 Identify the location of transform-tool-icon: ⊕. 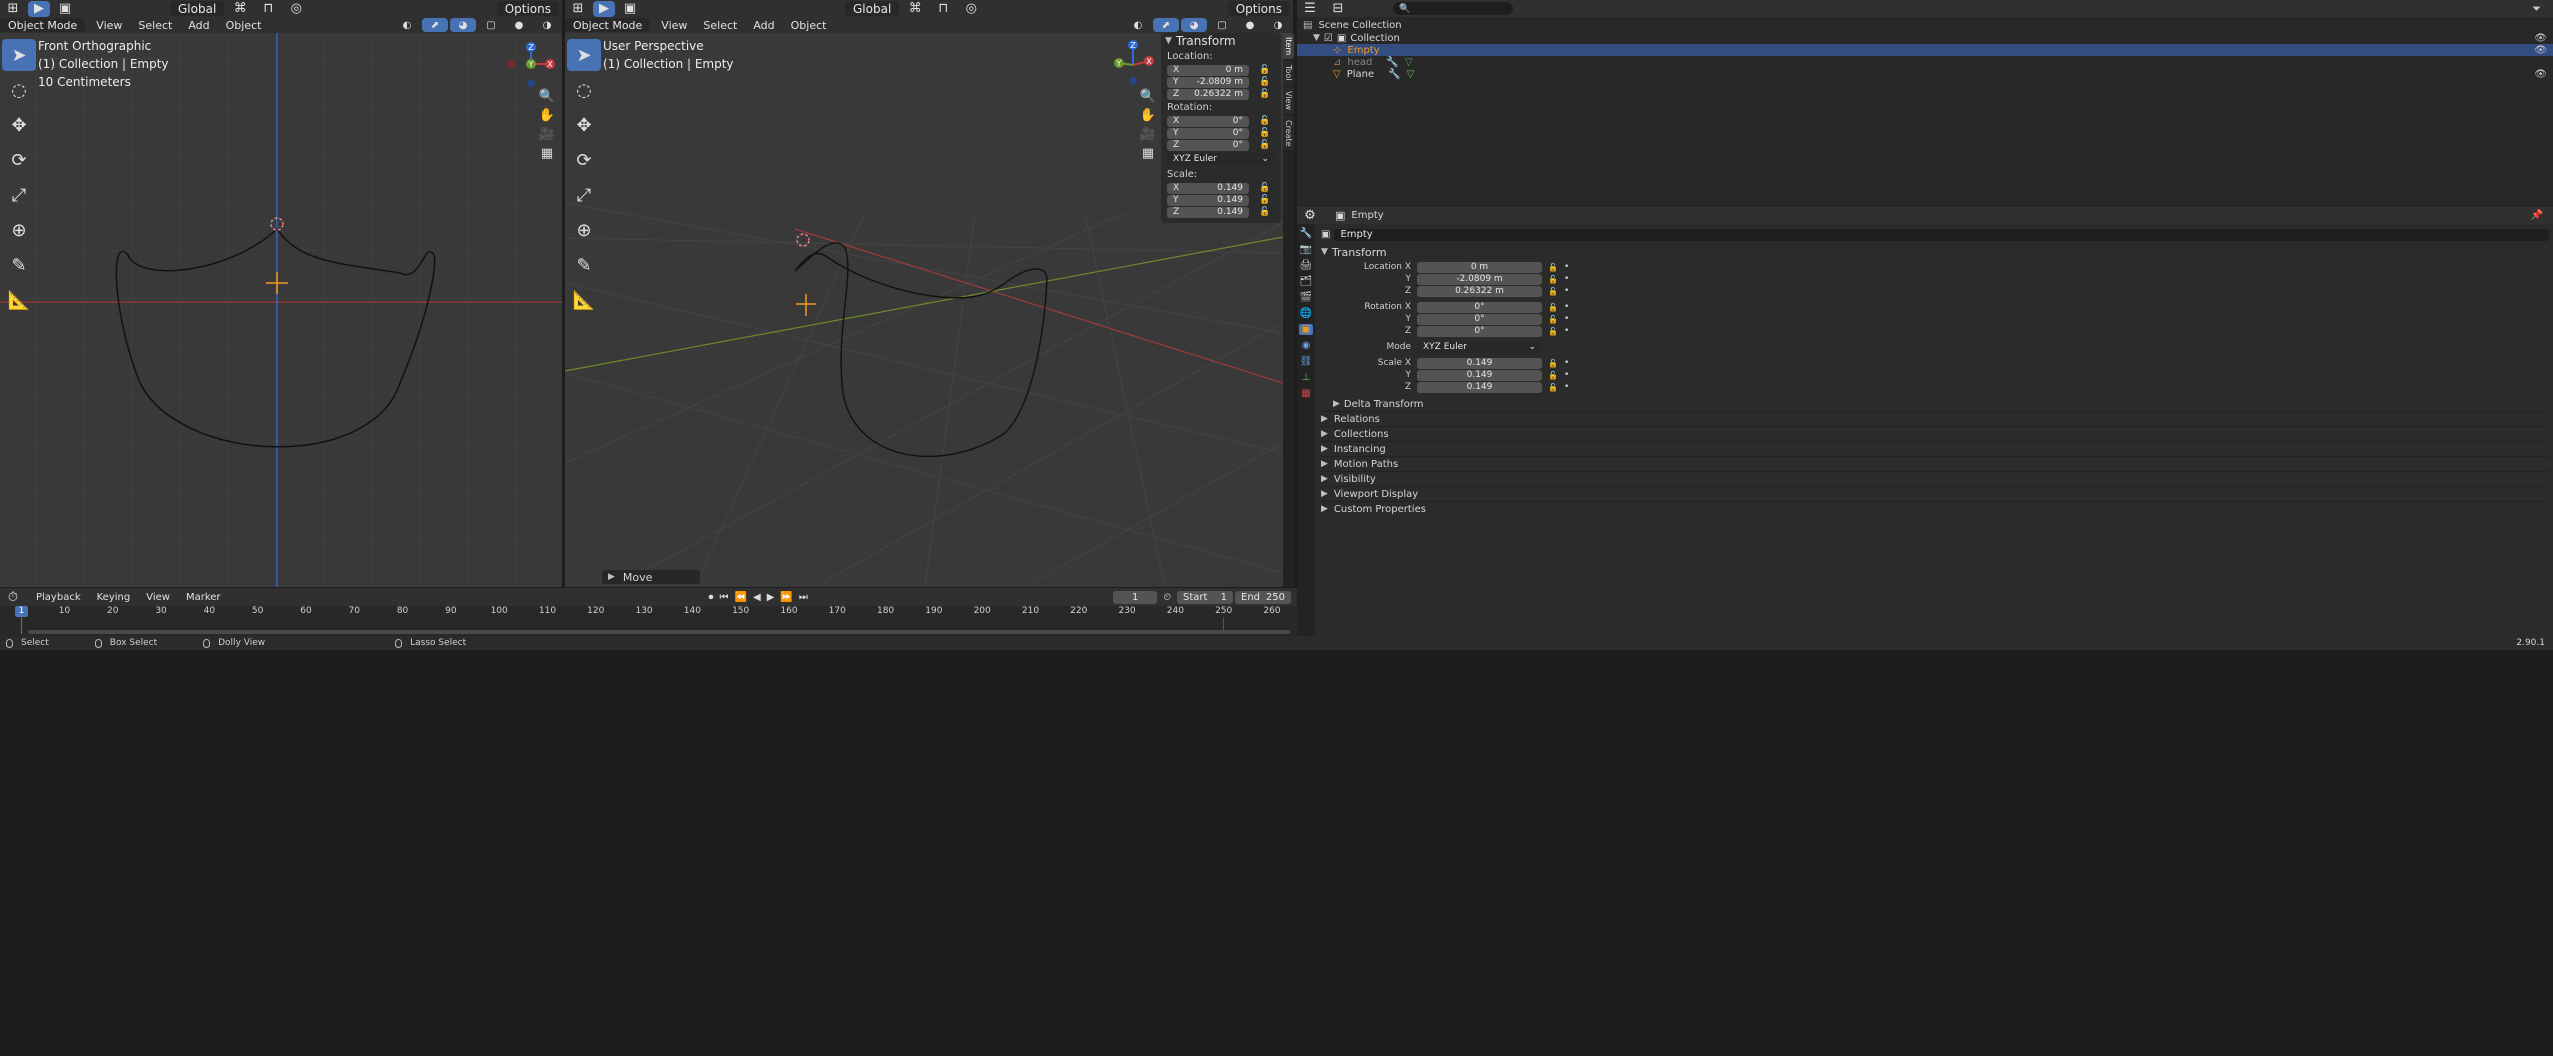
(19, 230).